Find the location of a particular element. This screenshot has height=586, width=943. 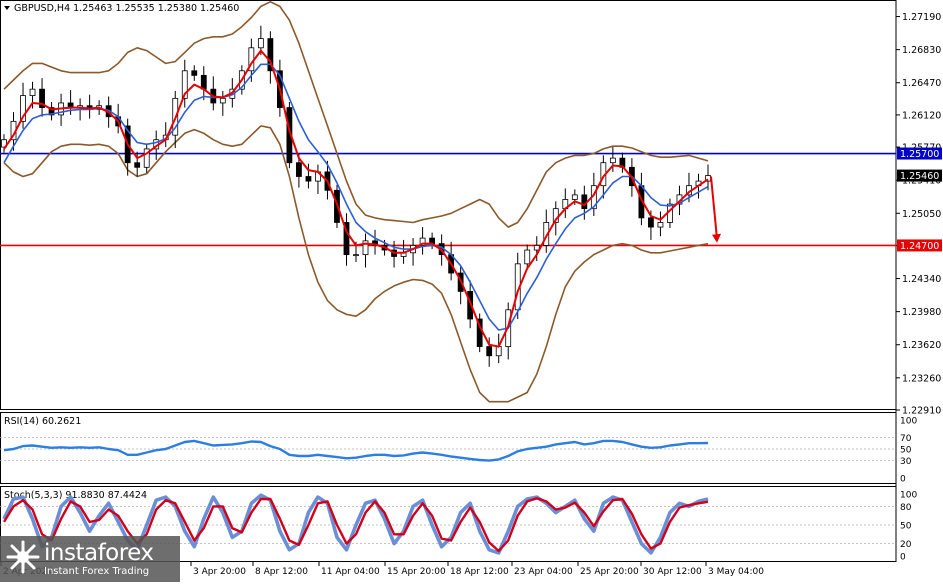

level-label: 1.24700 is located at coordinates (919, 246).